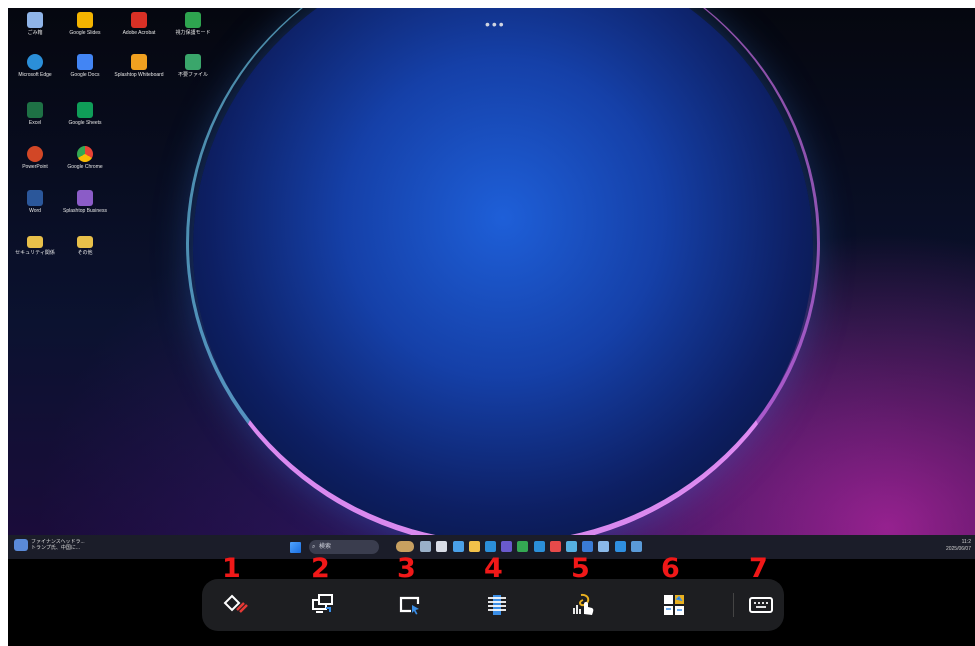 This screenshot has width=975, height=646. I want to click on desktop-icon-label: Google Docs, so click(85, 75).